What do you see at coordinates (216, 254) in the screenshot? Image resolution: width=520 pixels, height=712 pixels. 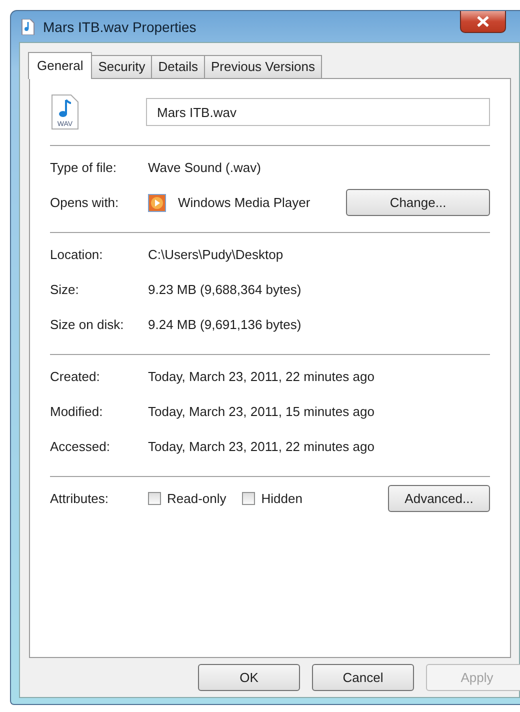 I see `field-value: C:\Users\Pudy\Desktop` at bounding box center [216, 254].